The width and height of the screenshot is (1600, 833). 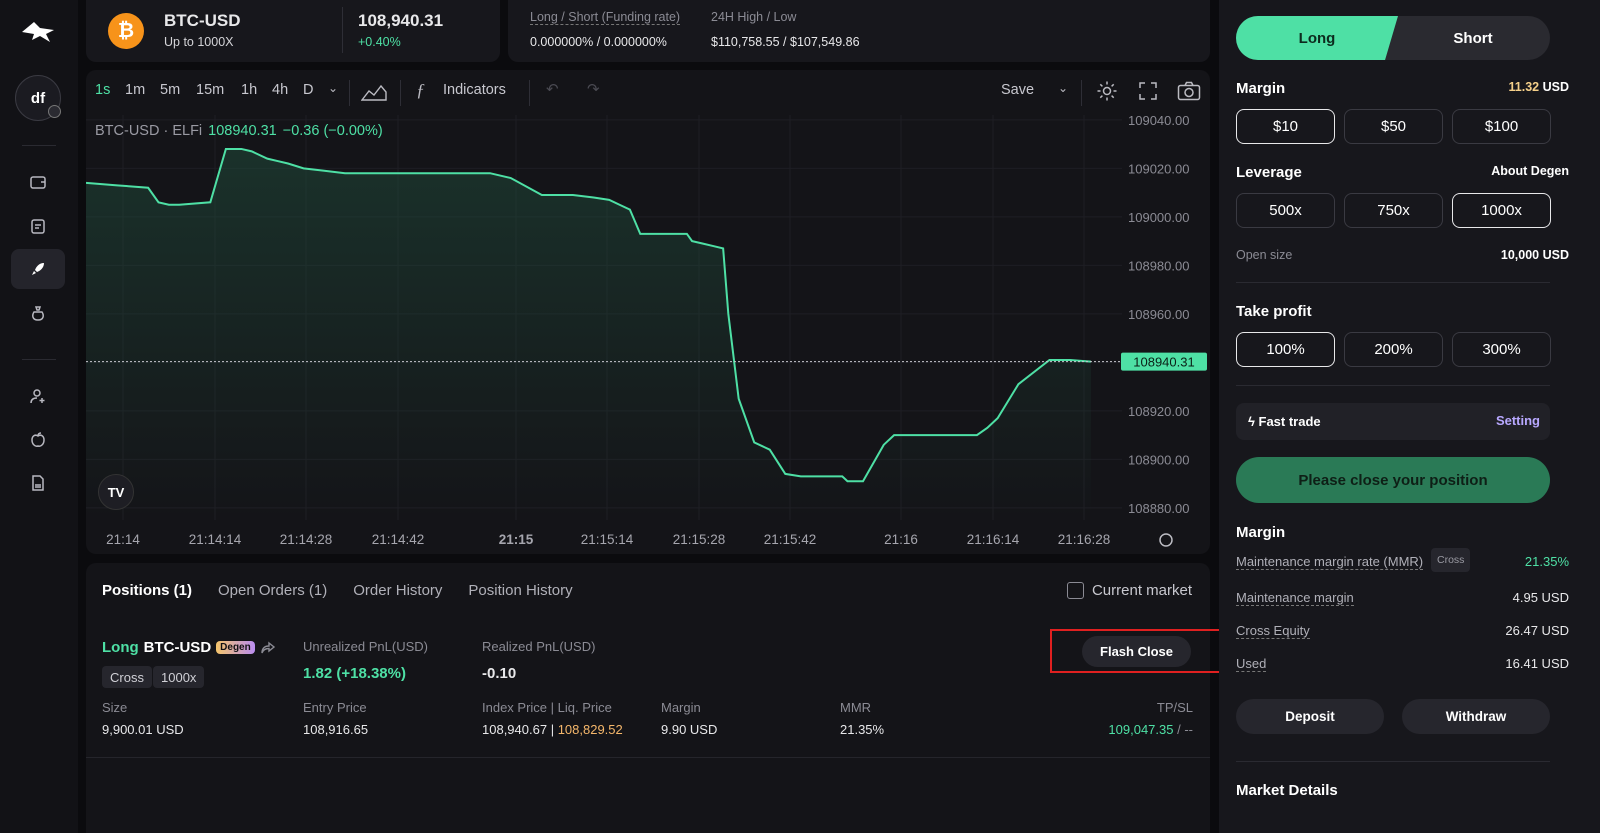 I want to click on entry-price-value: 108,916.65, so click(x=336, y=729).